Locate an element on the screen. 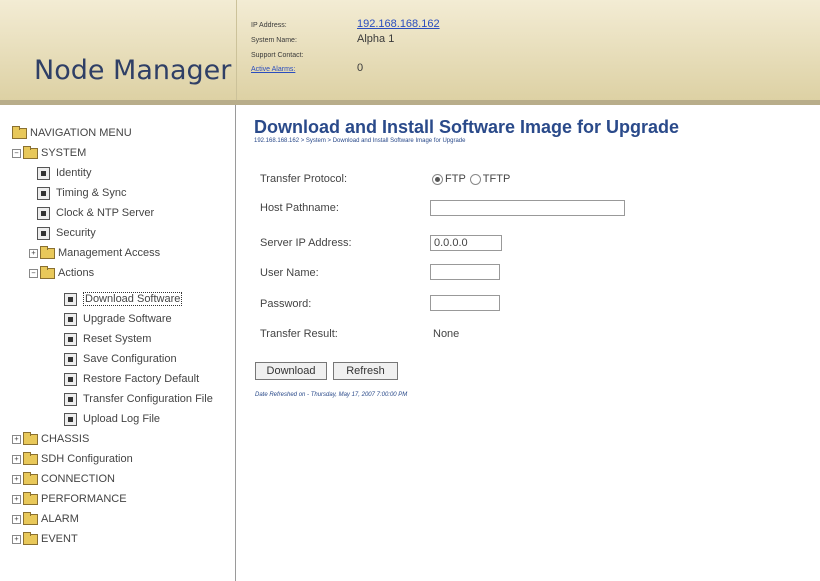 The image size is (820, 581). ftp-label: FTP is located at coordinates (455, 179).